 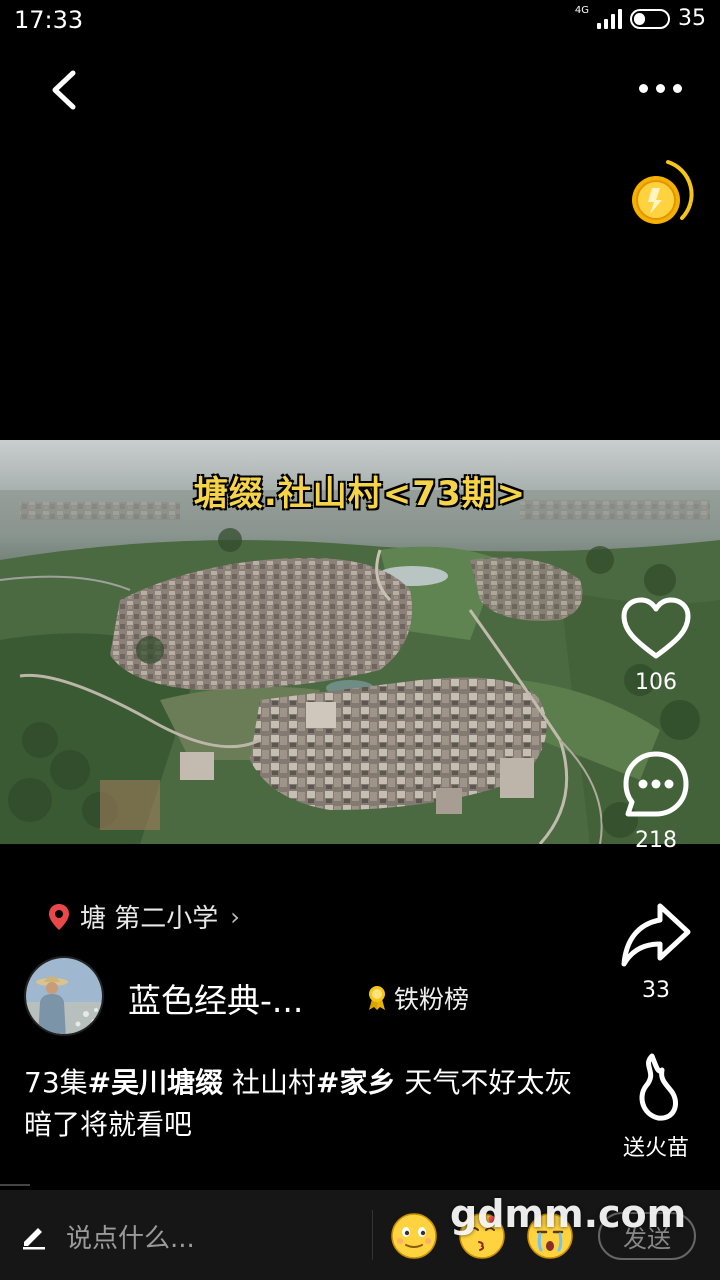 I want to click on comment-bar: 说点什么... 发送, so click(x=360, y=1235).